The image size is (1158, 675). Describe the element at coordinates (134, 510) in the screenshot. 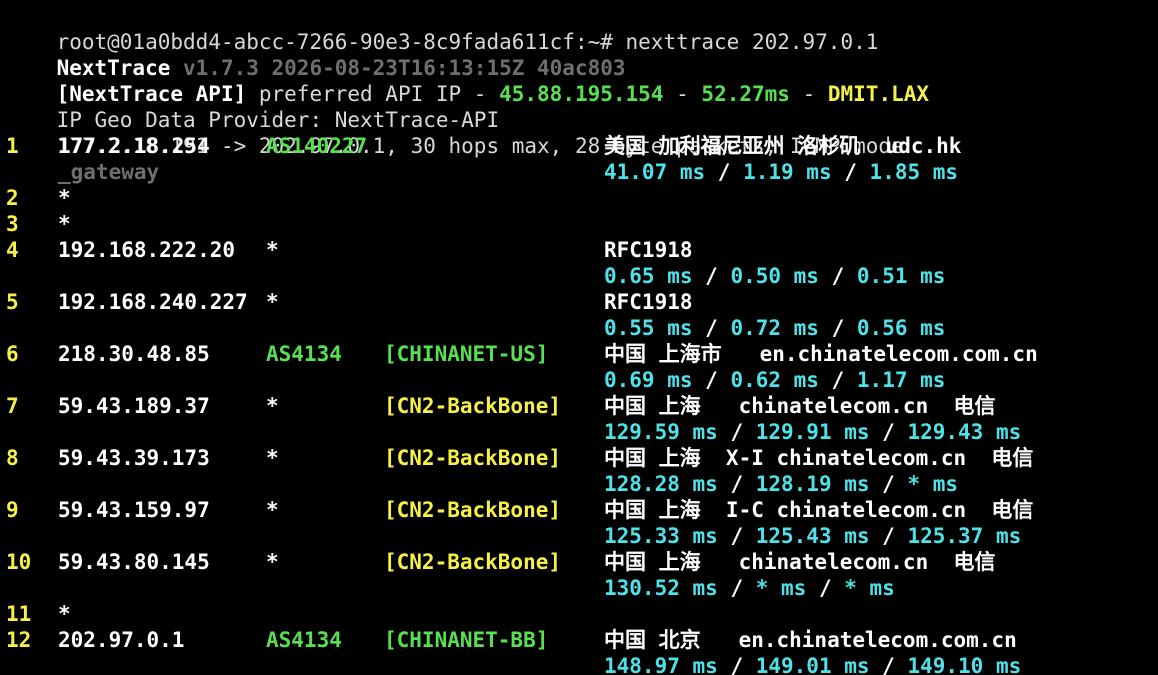

I see `hop-ip: 59.43.159.97` at that location.